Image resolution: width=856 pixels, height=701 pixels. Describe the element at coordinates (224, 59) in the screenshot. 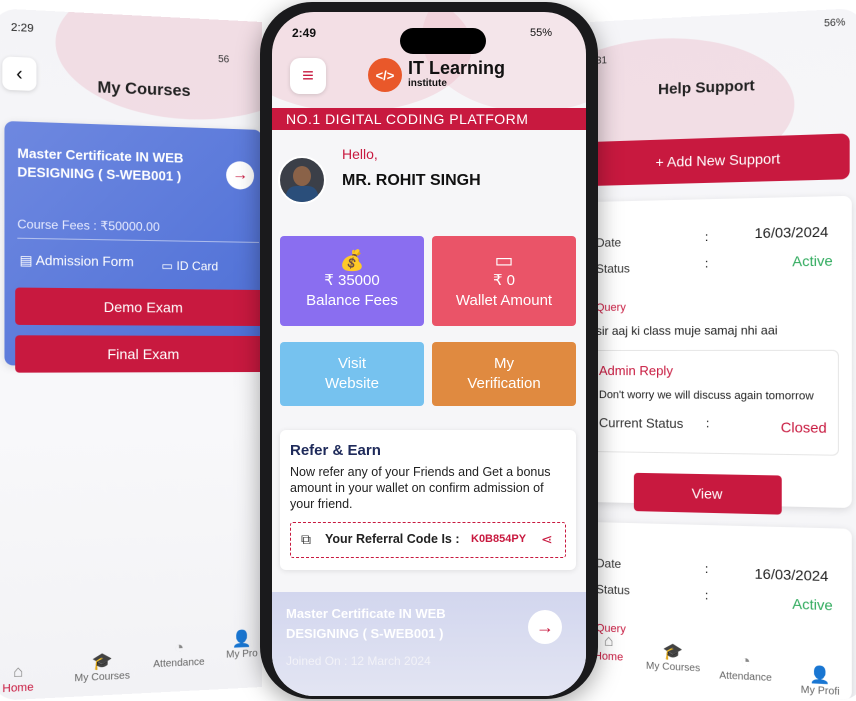

I see `status-signal: 56` at that location.